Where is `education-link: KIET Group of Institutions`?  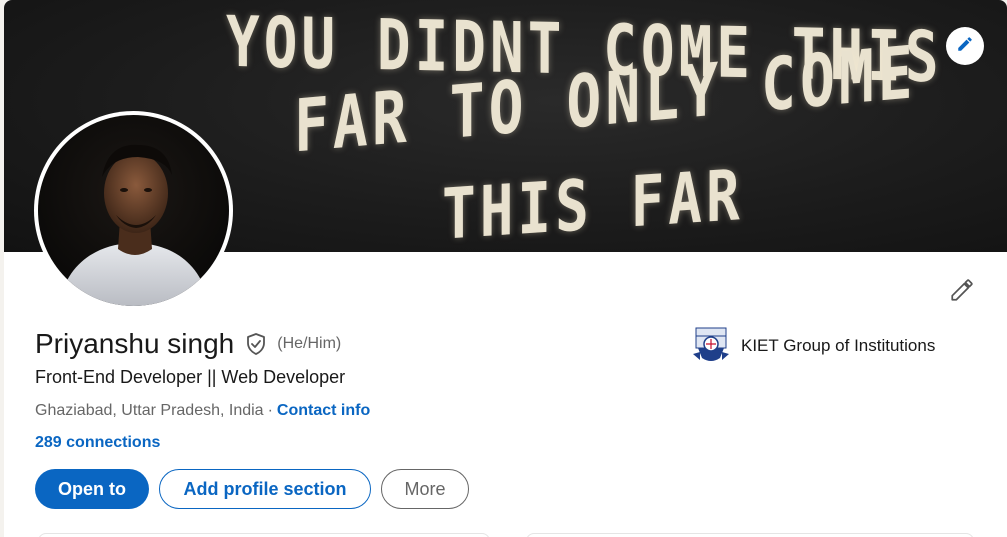
education-link: KIET Group of Institutions is located at coordinates (813, 346).